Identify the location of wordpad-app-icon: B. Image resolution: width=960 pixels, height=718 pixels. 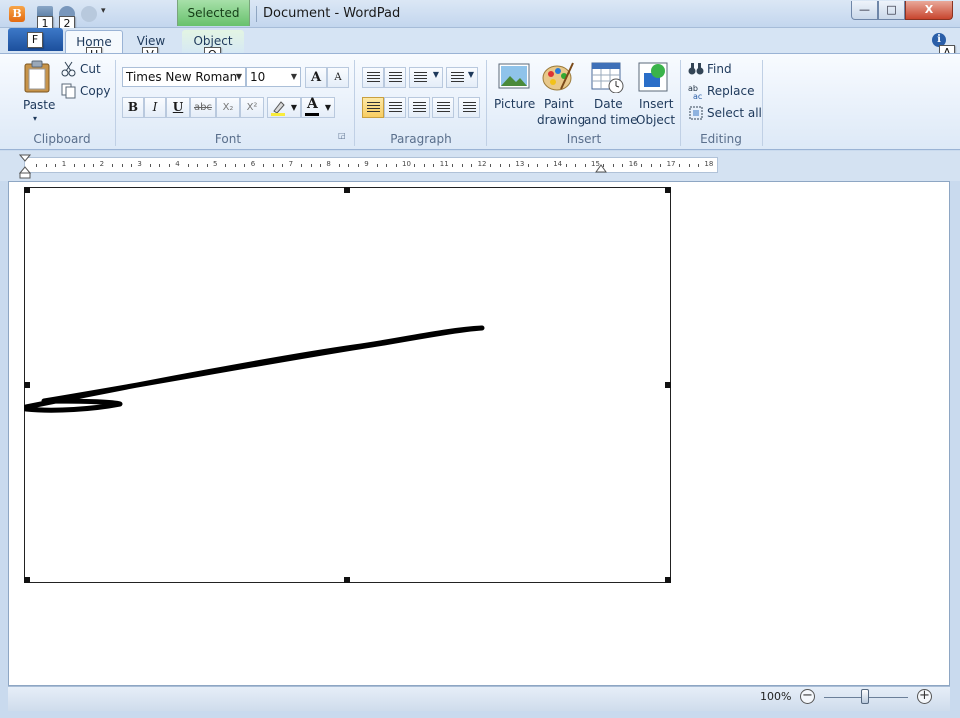
(17, 14).